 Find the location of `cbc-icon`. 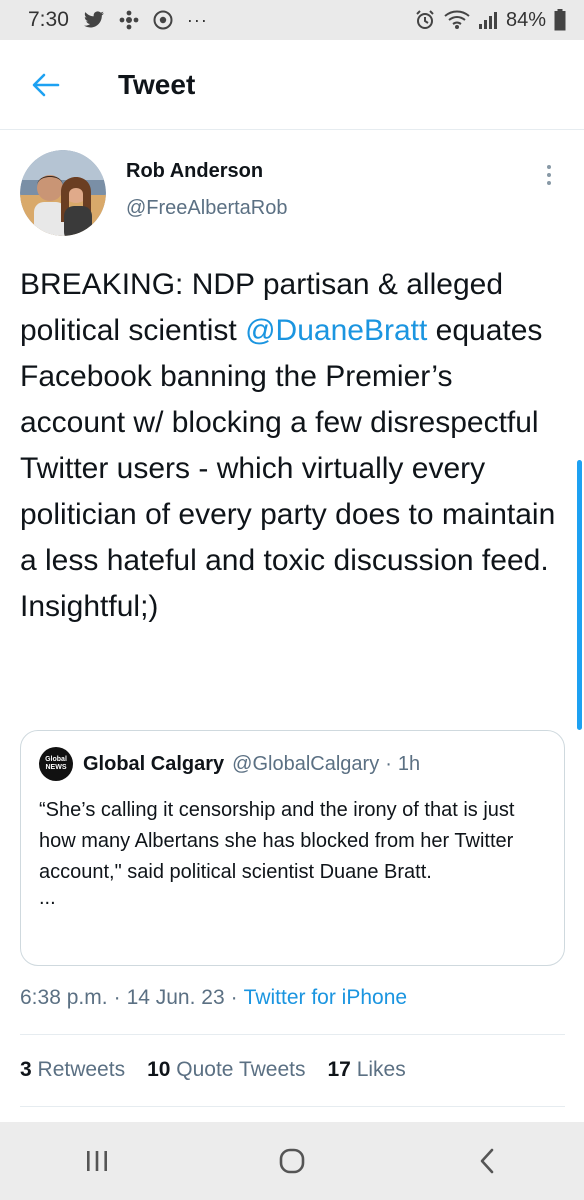

cbc-icon is located at coordinates (129, 20).